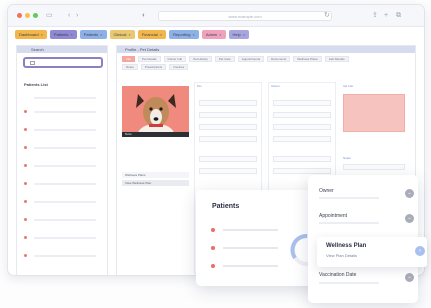 The height and width of the screenshot is (308, 431). I want to click on tab-label: Admin, so click(211, 34).